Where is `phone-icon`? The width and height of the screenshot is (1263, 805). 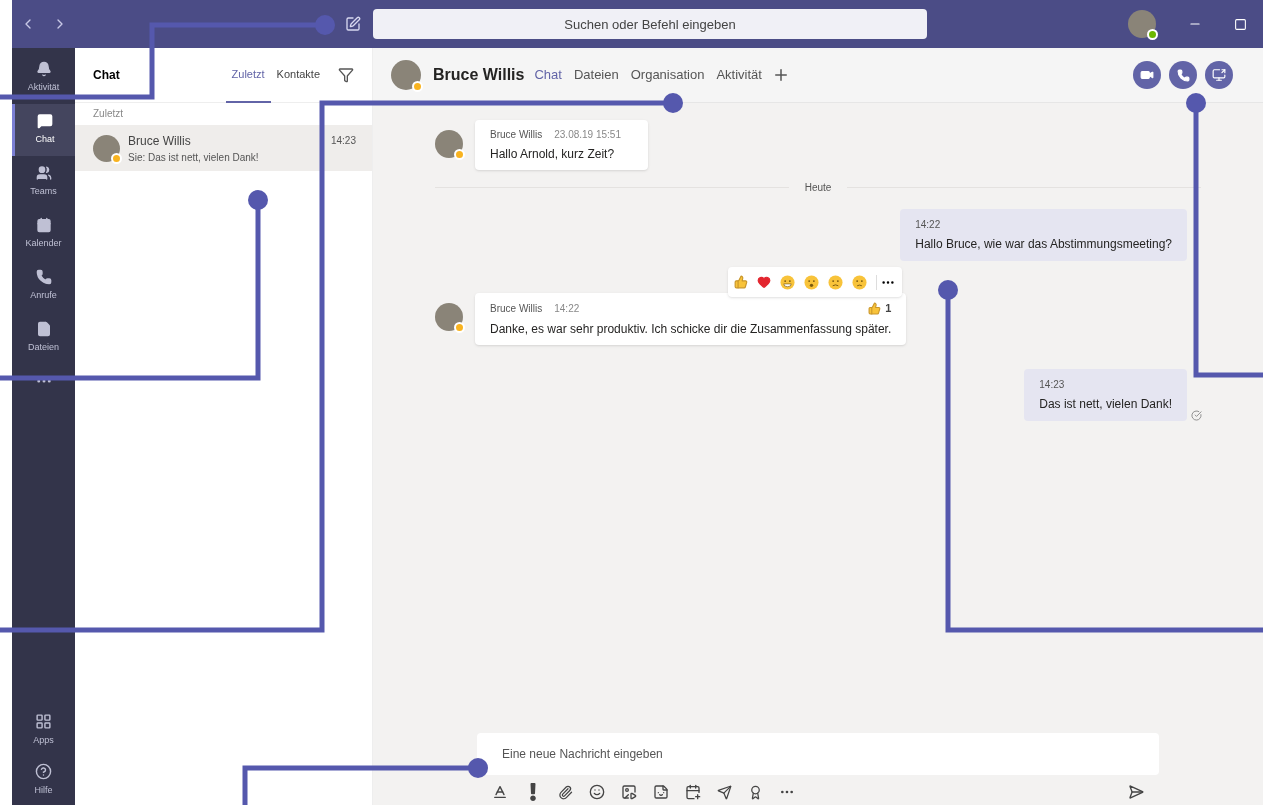 phone-icon is located at coordinates (1183, 75).